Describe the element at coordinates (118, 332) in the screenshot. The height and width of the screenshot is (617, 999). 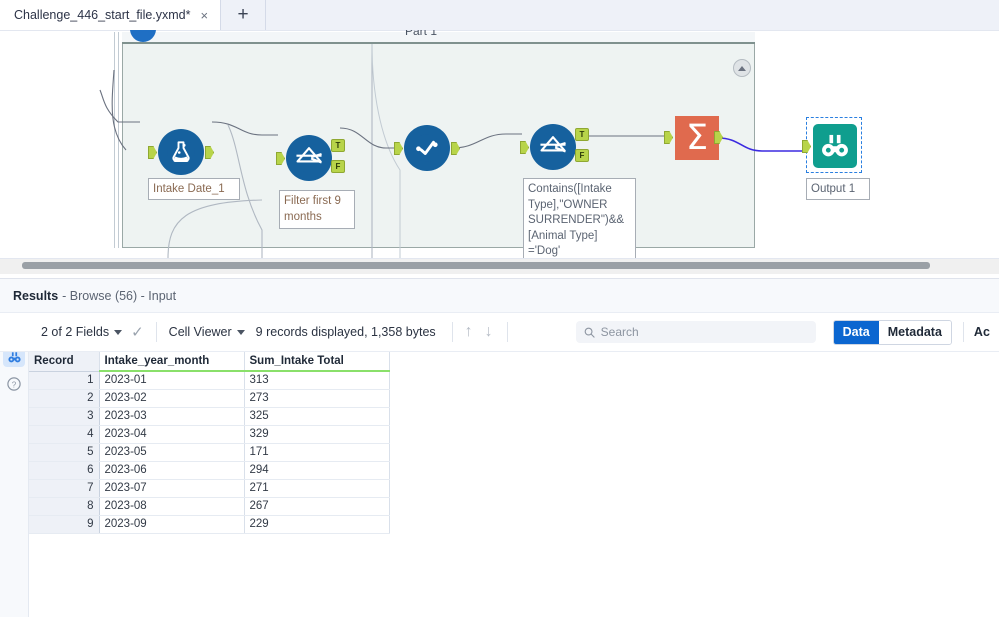
I see `chevron-down-icon` at that location.